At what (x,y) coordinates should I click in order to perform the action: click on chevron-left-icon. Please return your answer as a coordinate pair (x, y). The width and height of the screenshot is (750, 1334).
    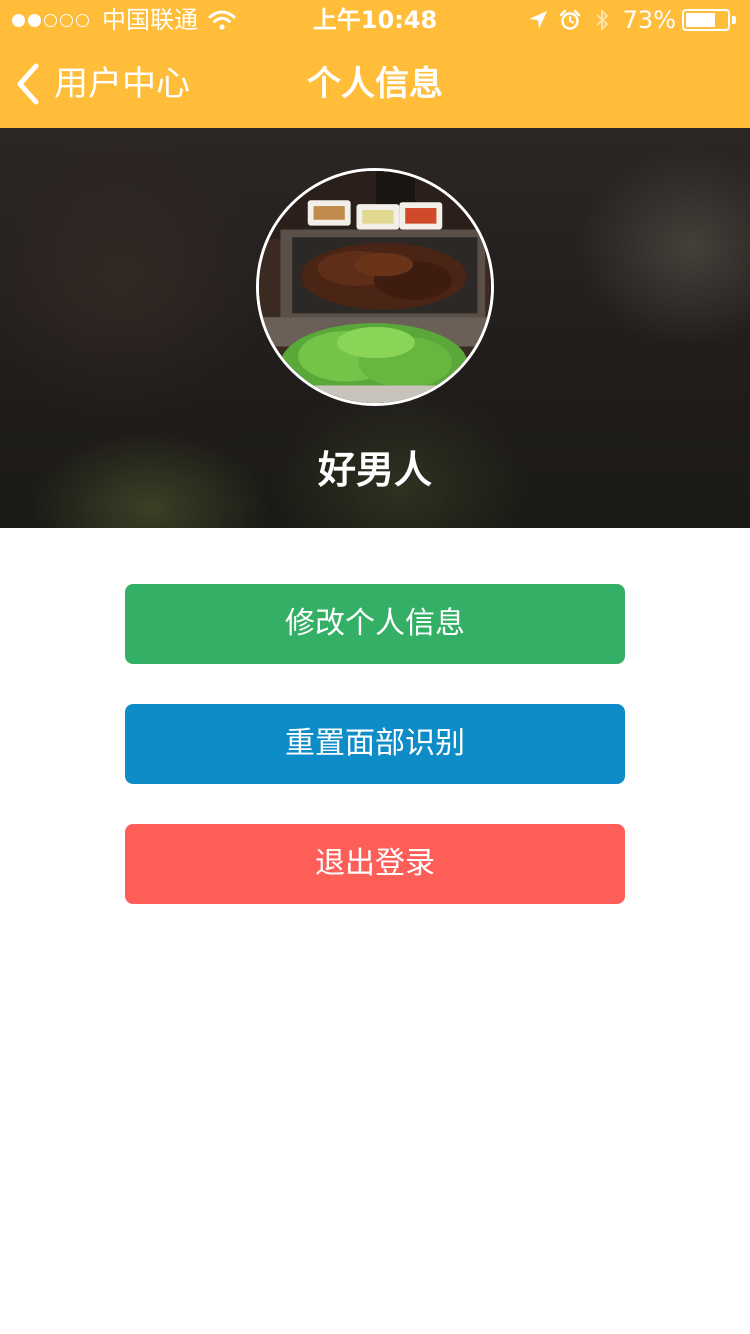
    Looking at the image, I should click on (28, 84).